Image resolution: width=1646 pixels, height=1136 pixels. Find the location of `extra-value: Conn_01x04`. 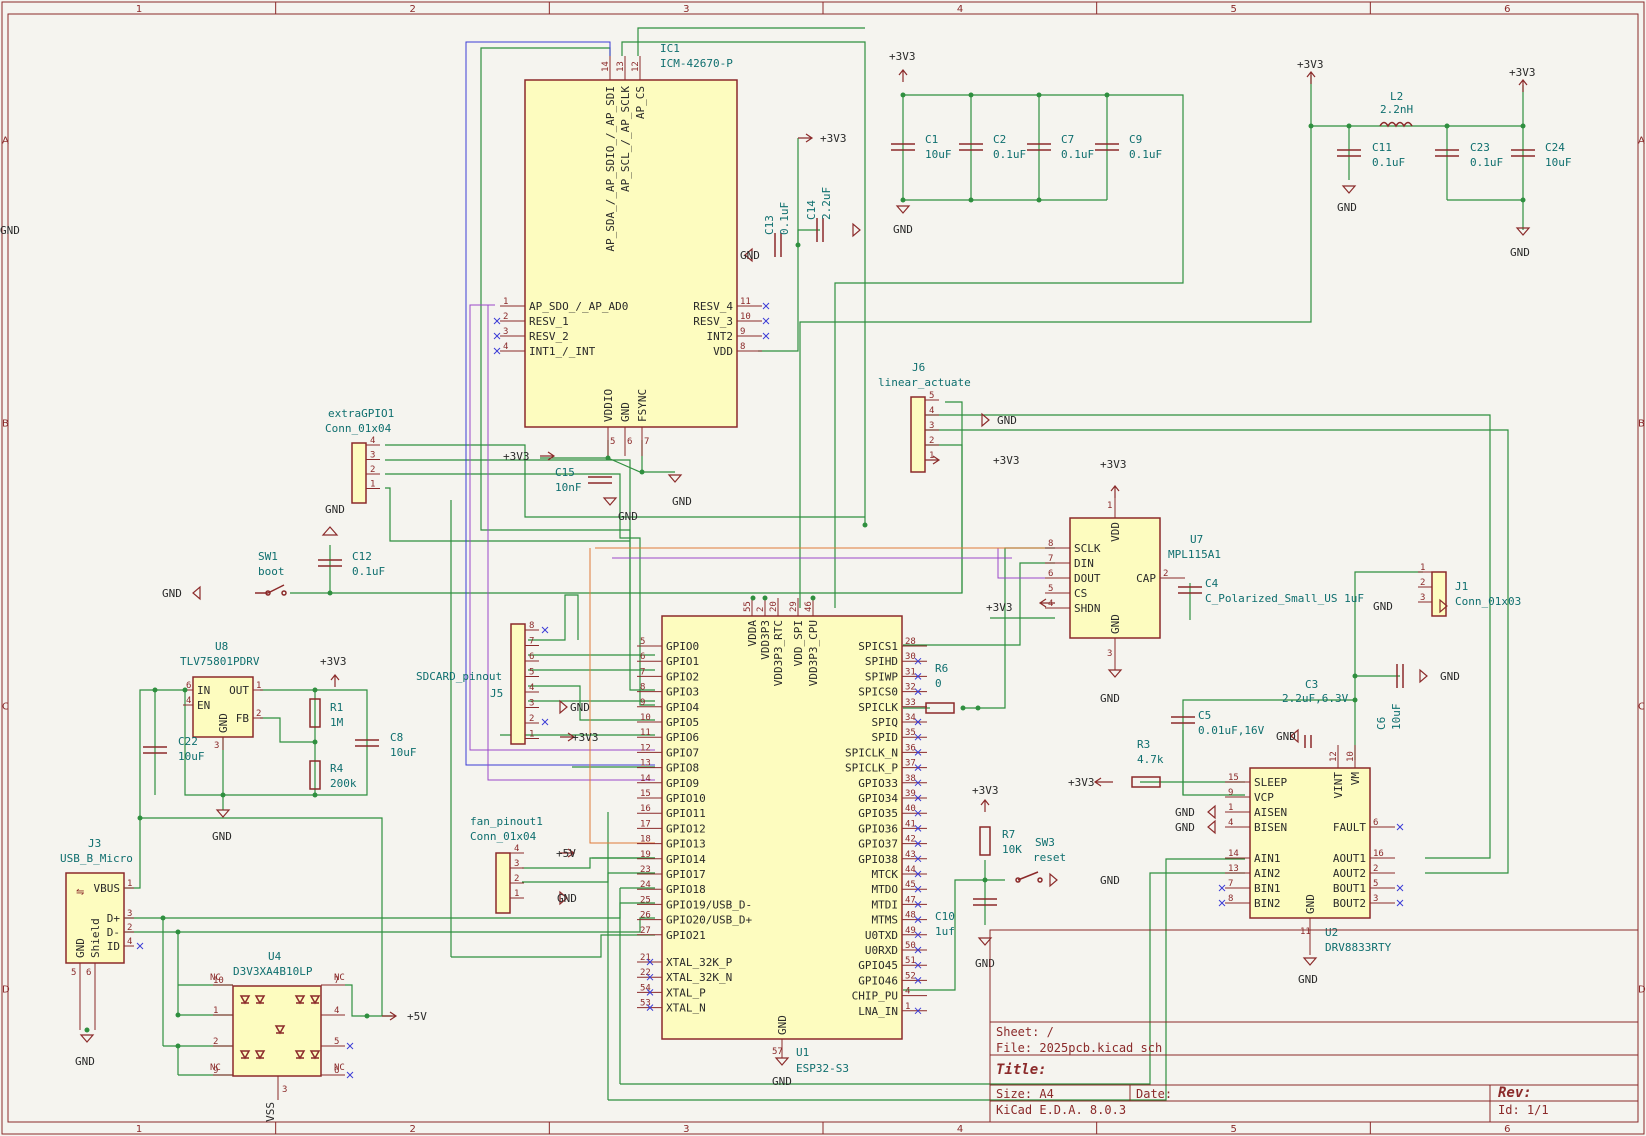

extra-value: Conn_01x04 is located at coordinates (358, 428).